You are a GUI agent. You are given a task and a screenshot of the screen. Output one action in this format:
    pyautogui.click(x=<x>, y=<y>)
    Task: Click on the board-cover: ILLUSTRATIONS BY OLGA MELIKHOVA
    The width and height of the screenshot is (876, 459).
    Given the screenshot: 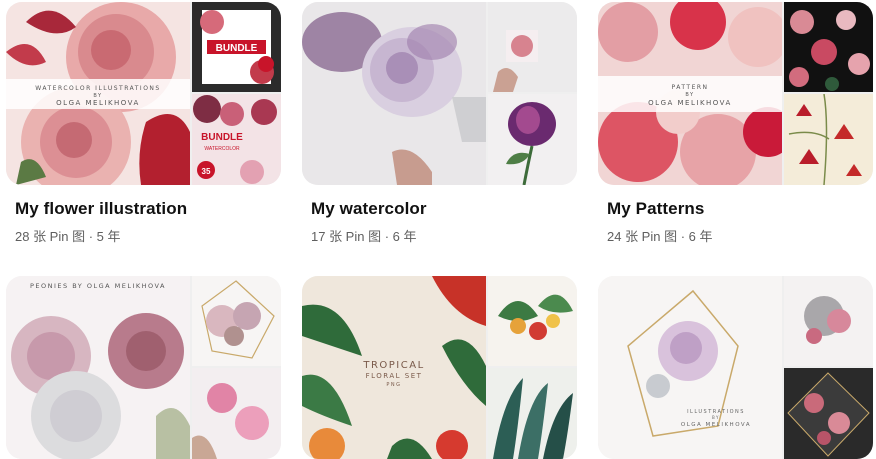 What is the action you would take?
    pyautogui.click(x=735, y=367)
    